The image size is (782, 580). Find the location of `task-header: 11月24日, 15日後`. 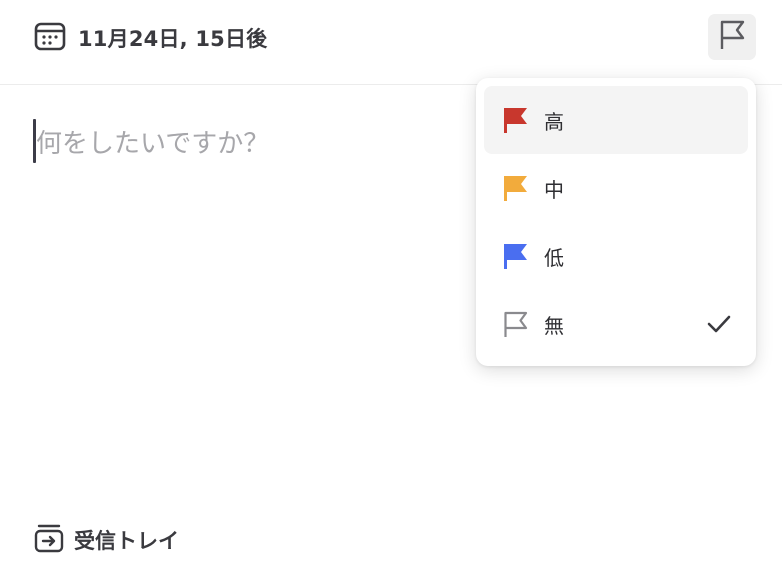

task-header: 11月24日, 15日後 is located at coordinates (391, 42).